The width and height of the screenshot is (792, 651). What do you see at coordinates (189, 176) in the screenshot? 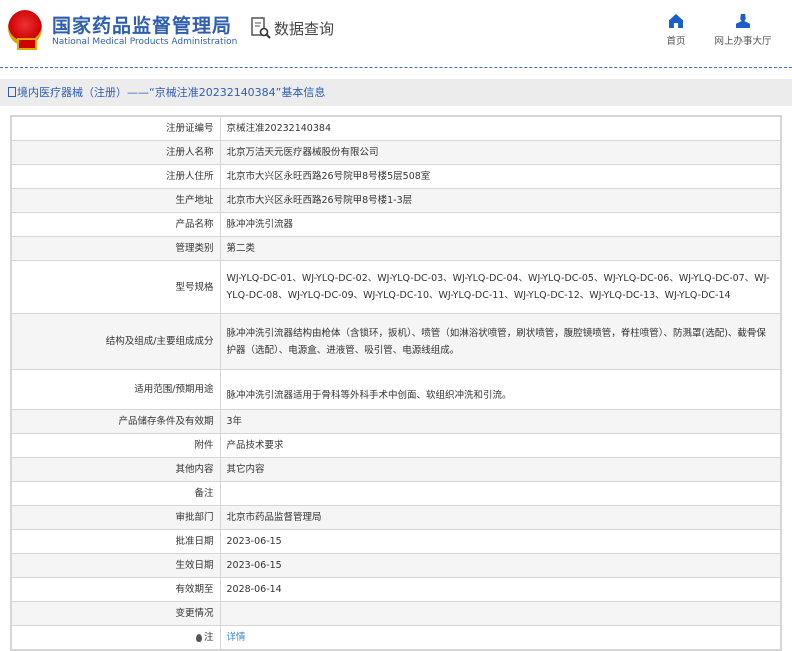
I see `field-label-text: 注册人住所` at bounding box center [189, 176].